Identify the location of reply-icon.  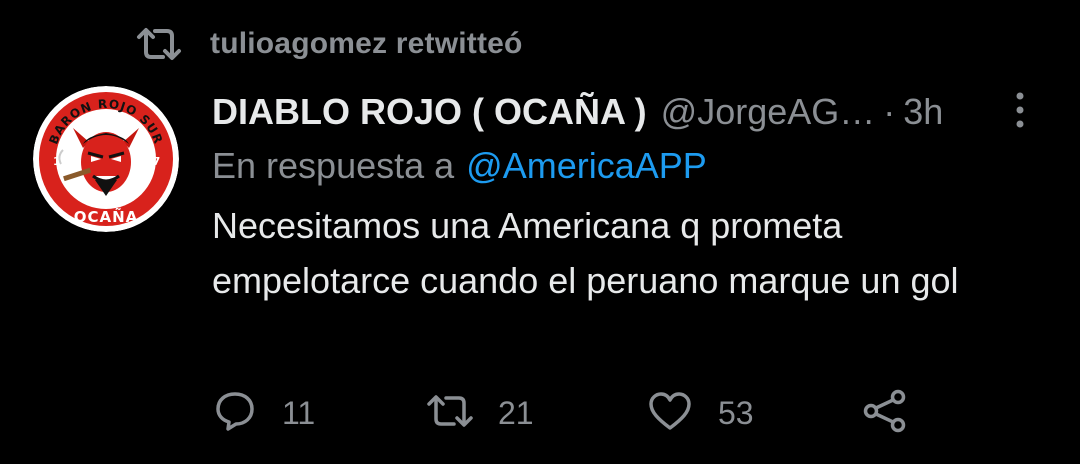
(235, 413).